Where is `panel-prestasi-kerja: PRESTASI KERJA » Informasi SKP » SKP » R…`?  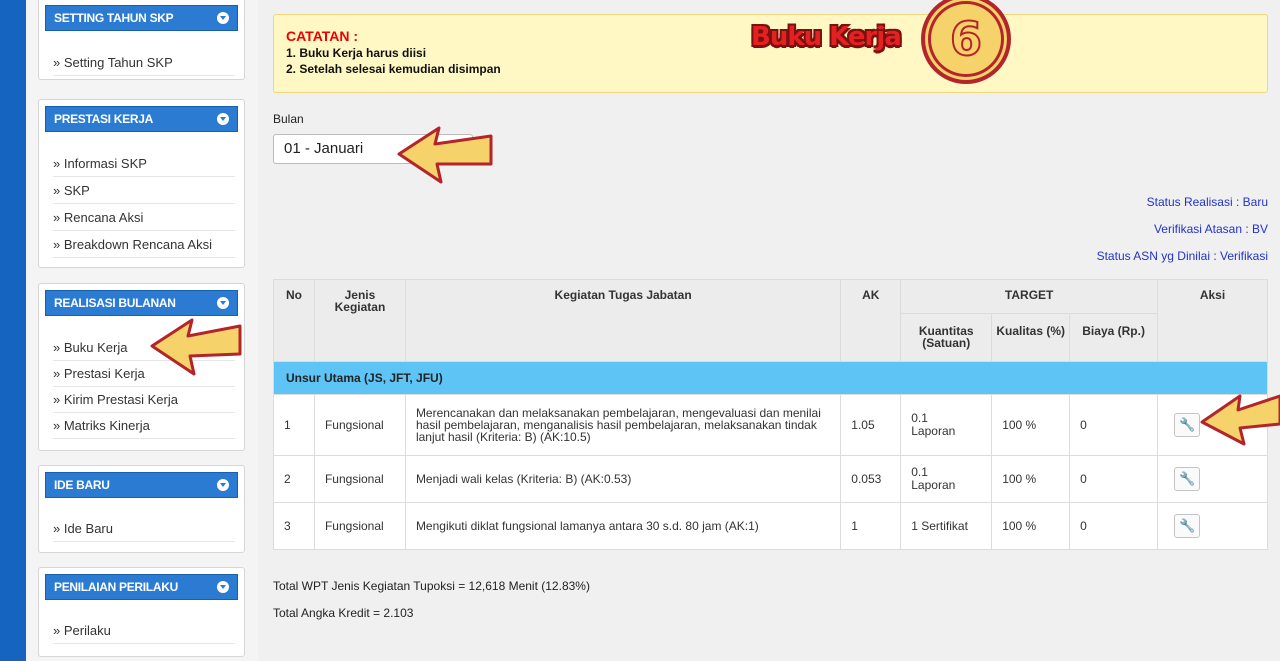
panel-prestasi-kerja: PRESTASI KERJA » Informasi SKP » SKP » R… is located at coordinates (141, 183).